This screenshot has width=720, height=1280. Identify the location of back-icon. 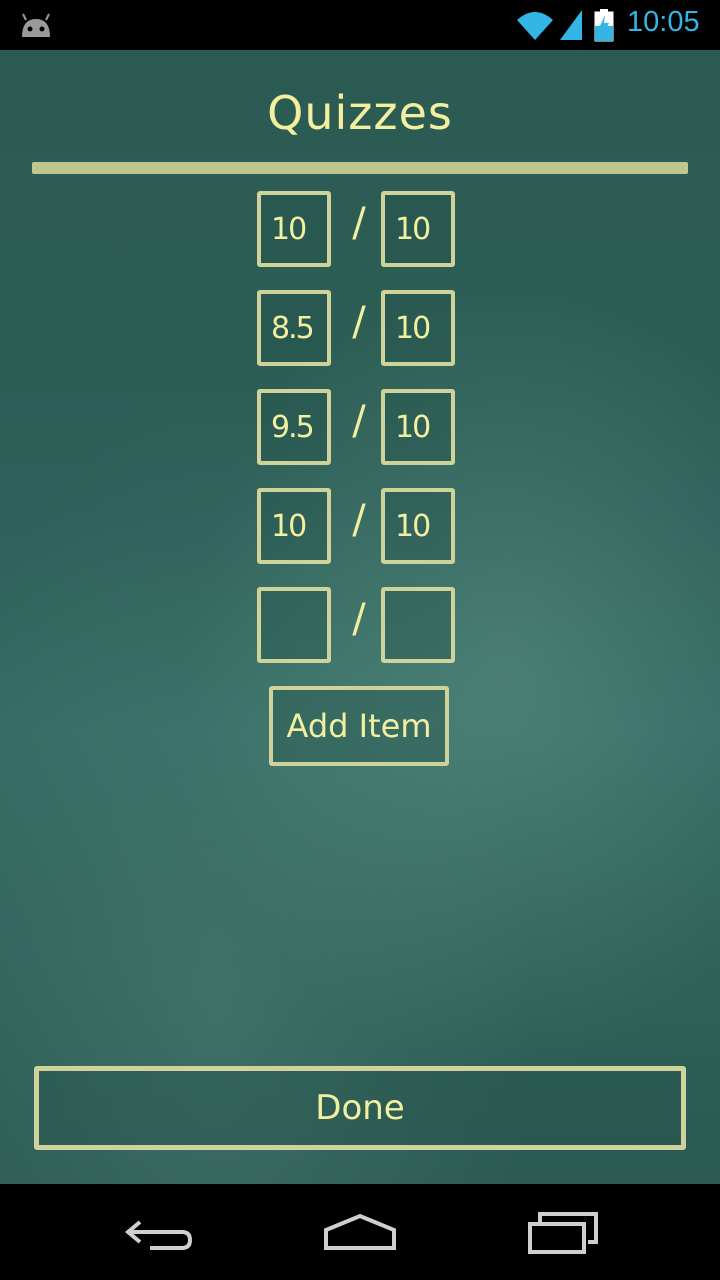
(160, 1232).